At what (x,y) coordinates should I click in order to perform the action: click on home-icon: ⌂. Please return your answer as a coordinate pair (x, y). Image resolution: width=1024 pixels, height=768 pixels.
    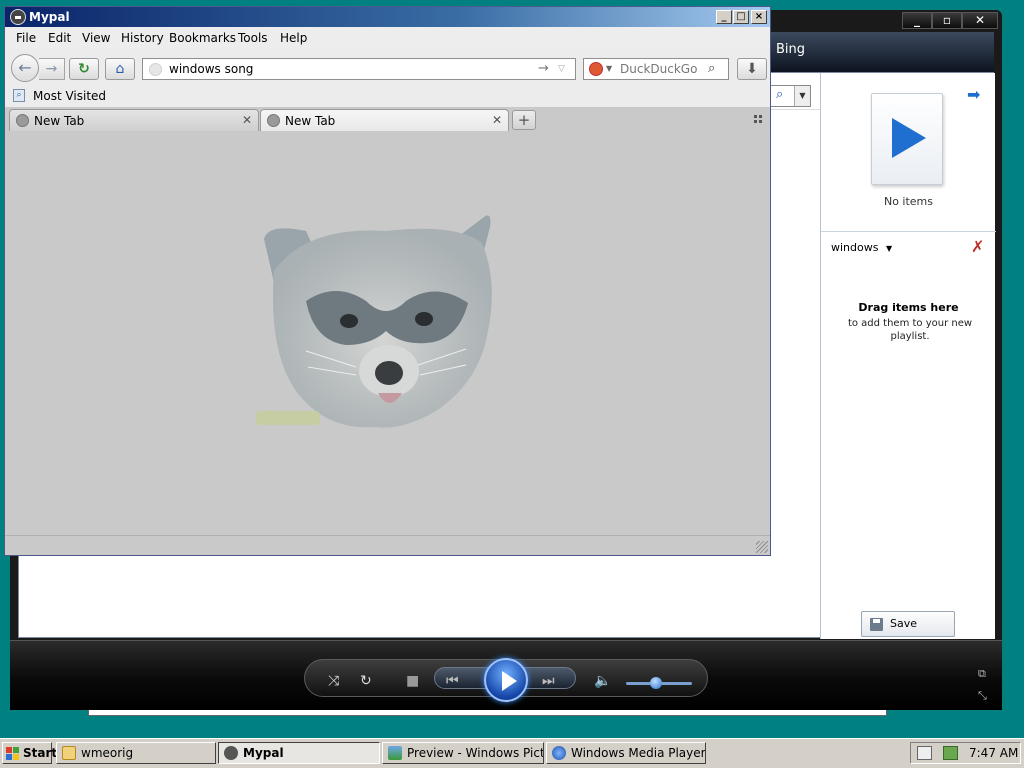
    Looking at the image, I should click on (120, 69).